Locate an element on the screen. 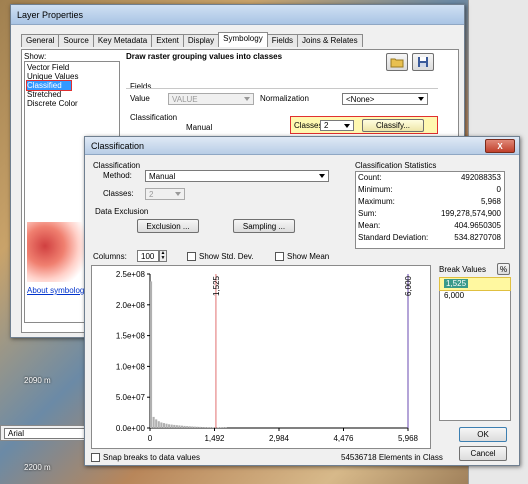 The width and height of the screenshot is (528, 484). tab-fields: Fields is located at coordinates (282, 40).